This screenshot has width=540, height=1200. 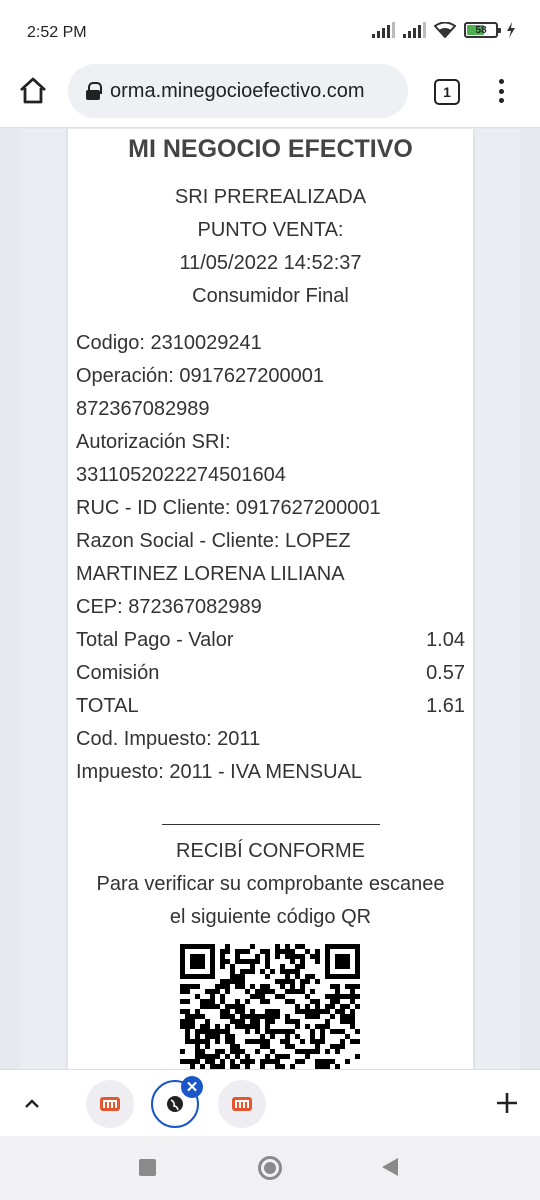 I want to click on more-menu-icon, so click(x=501, y=91).